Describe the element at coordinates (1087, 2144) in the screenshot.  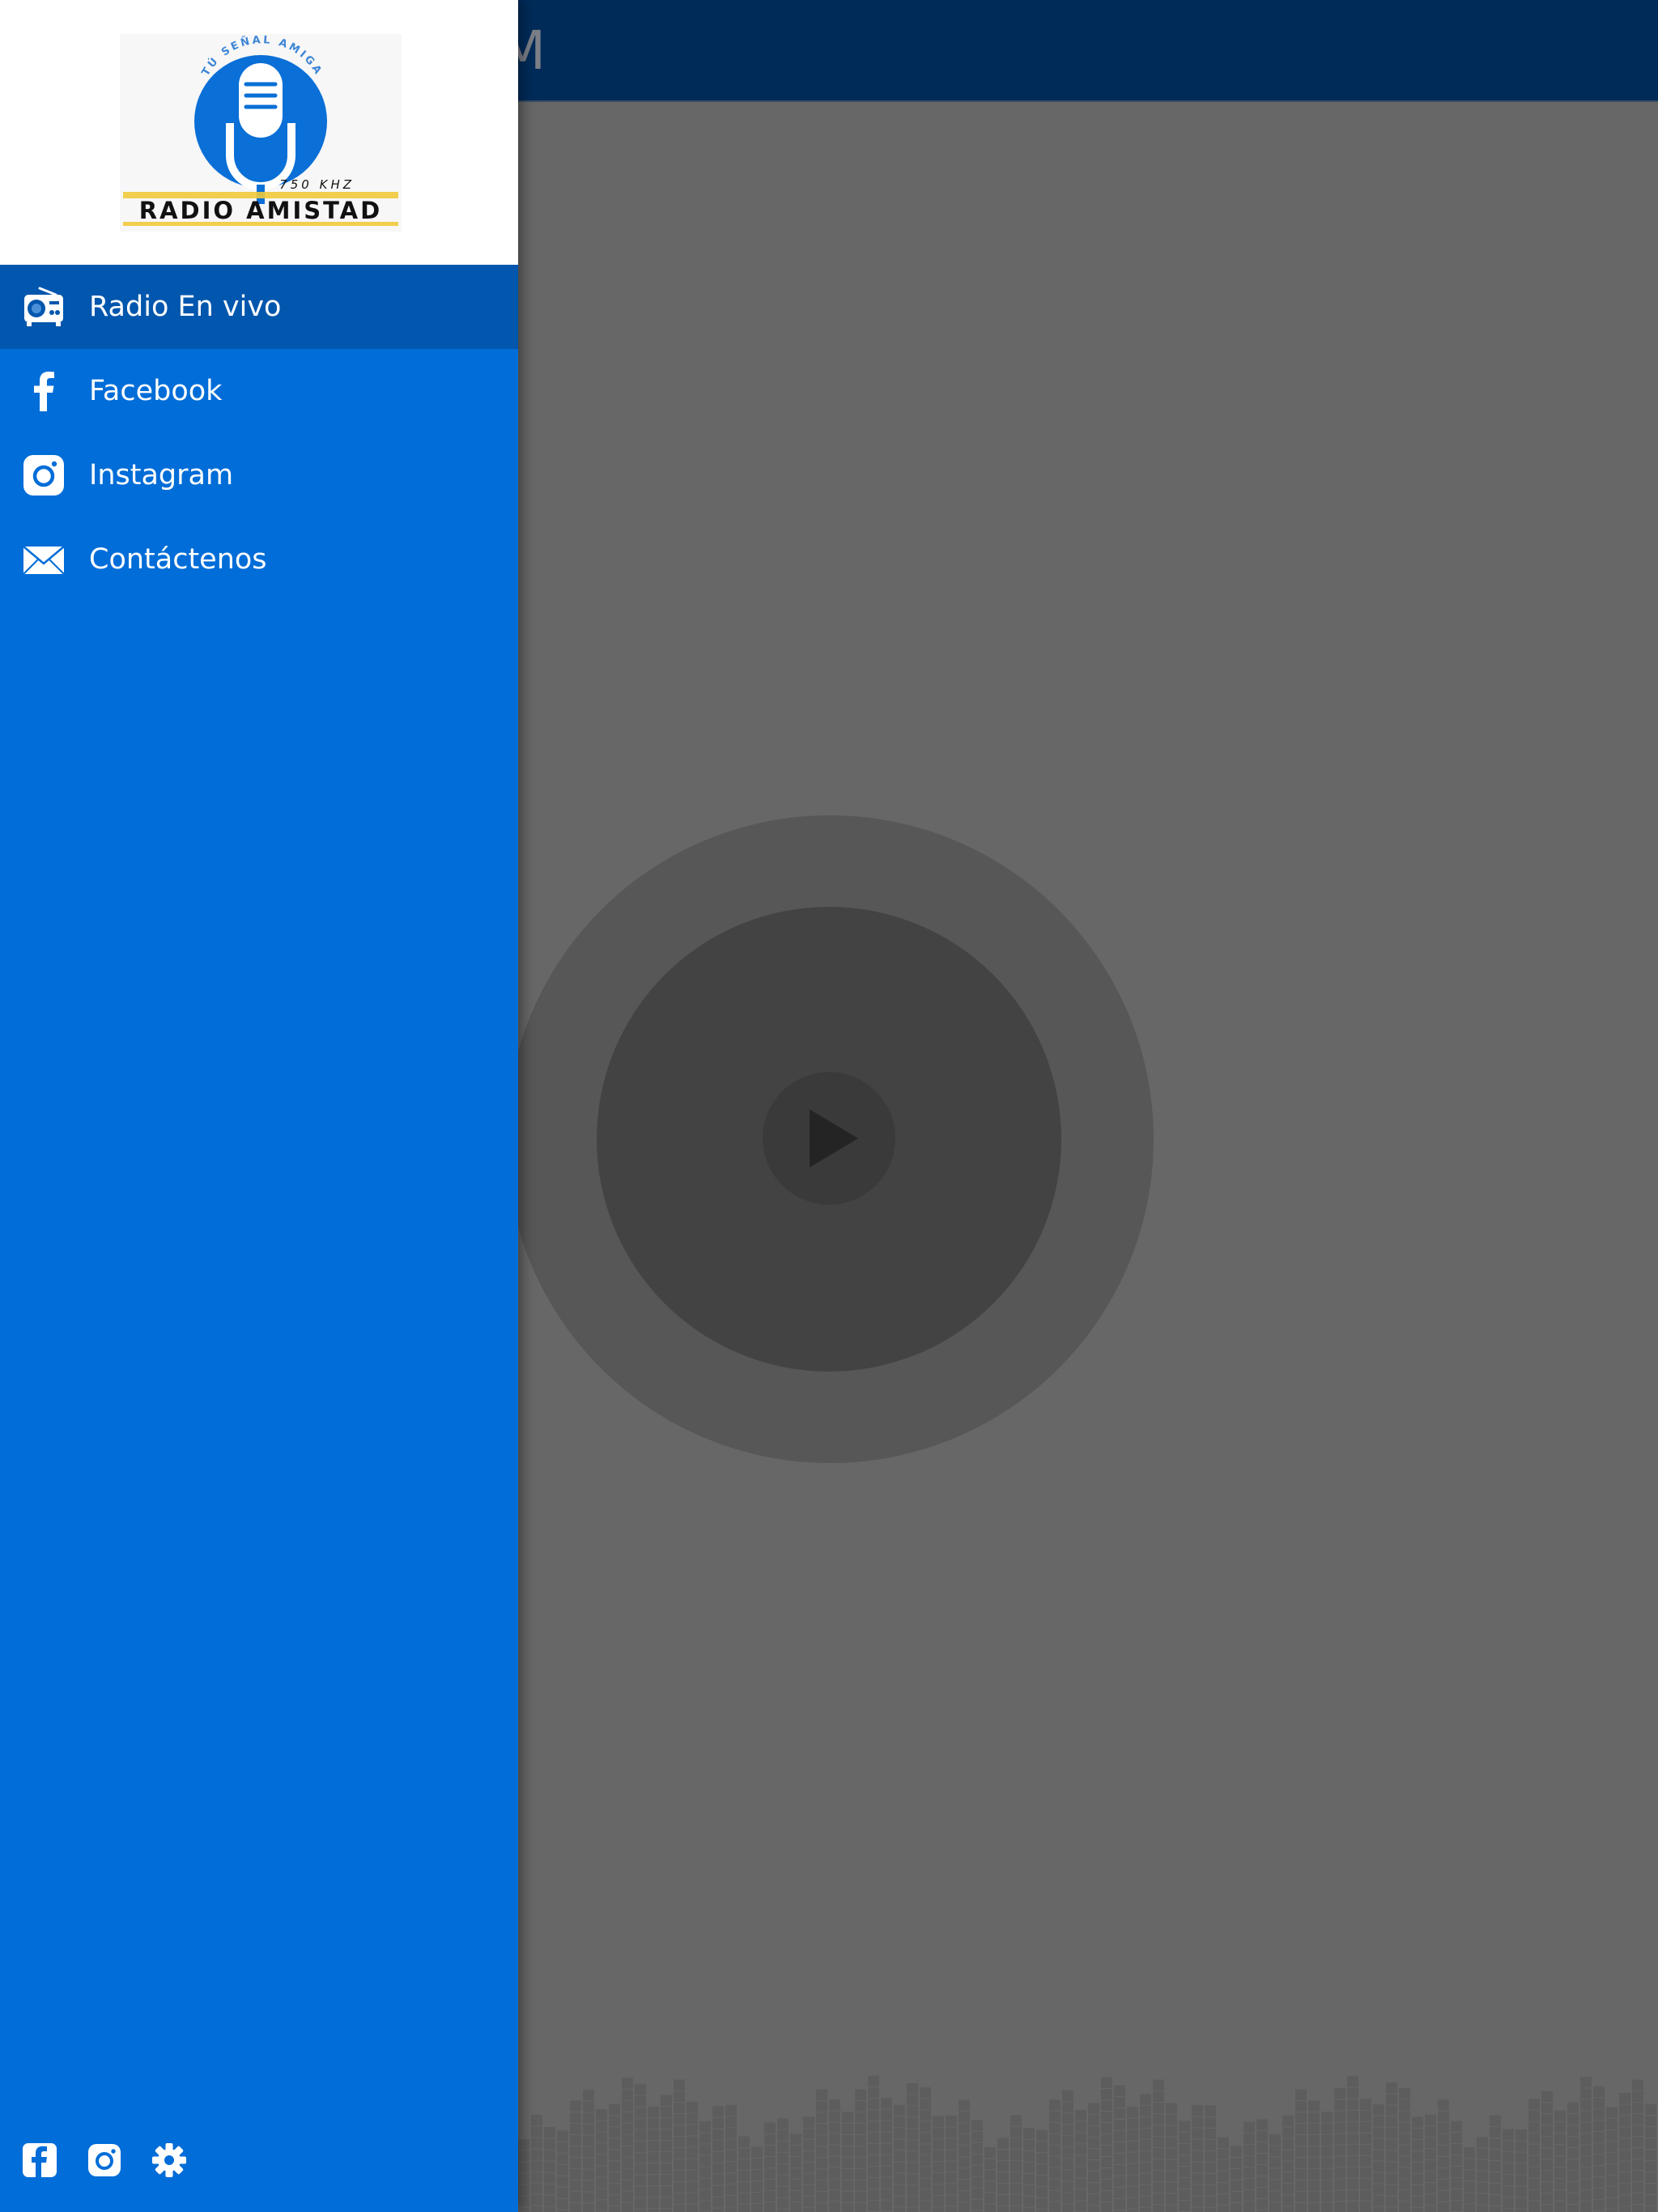
I see `equalizer-visualizer` at that location.